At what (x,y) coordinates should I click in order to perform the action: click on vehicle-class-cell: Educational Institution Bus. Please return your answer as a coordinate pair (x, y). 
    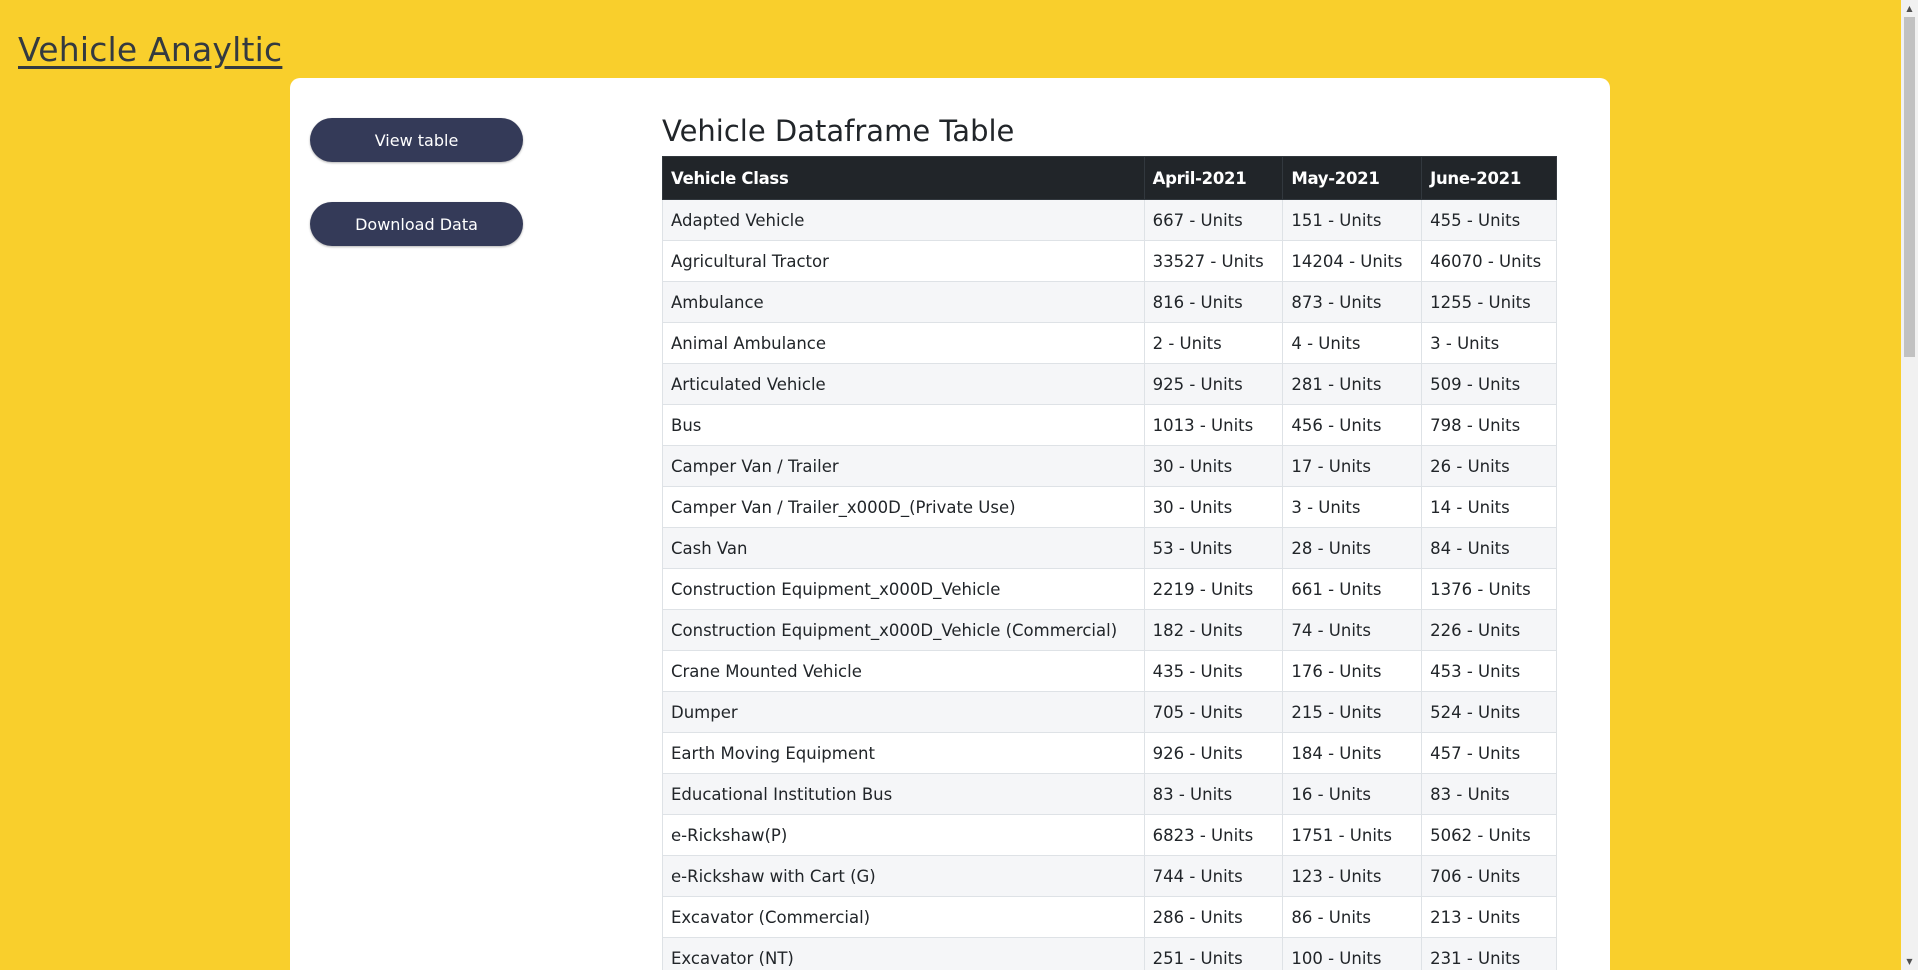
    Looking at the image, I should click on (903, 794).